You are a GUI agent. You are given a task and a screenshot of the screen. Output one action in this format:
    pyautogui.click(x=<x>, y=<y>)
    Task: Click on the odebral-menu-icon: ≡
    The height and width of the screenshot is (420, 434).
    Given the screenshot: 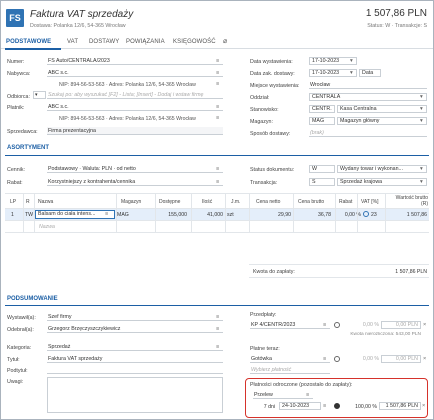 What is the action you would take?
    pyautogui.click(x=217, y=329)
    